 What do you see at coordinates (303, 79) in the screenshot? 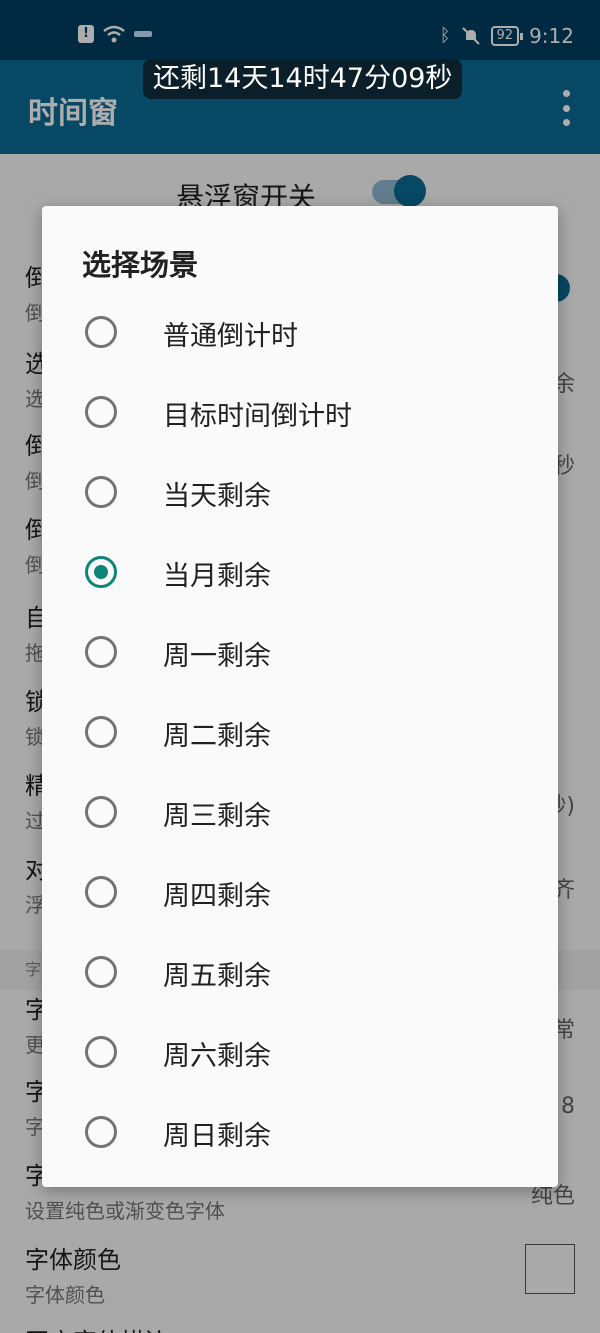
I see `floating-countdown-window: 还剩14天14时47分09秒` at bounding box center [303, 79].